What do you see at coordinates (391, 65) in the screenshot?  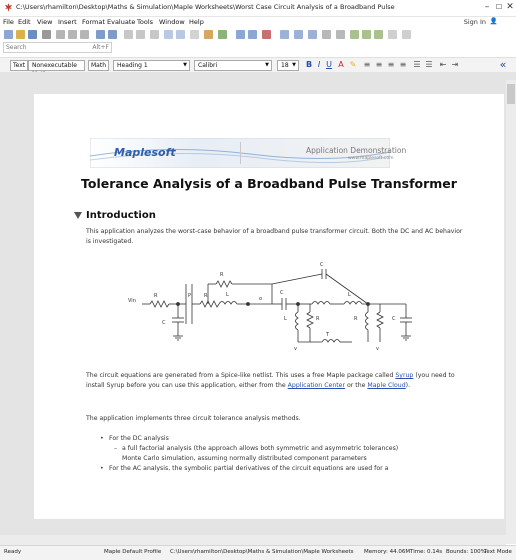 I see `align-right-icon: ≡` at bounding box center [391, 65].